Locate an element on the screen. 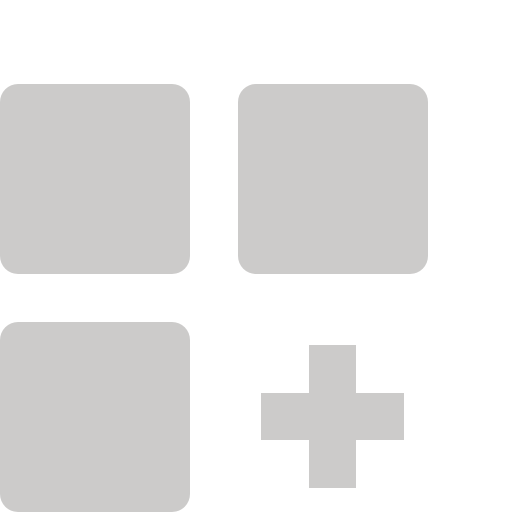  plus-horizontal-bar is located at coordinates (332, 416).